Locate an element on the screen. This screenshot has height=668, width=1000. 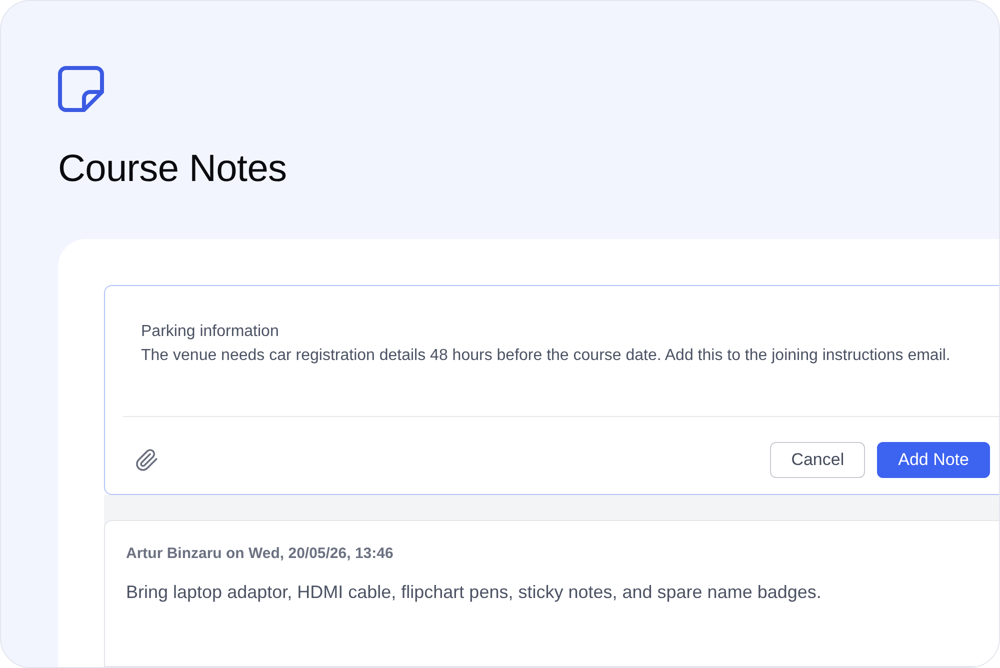
page-title: Course Notes is located at coordinates (173, 169).